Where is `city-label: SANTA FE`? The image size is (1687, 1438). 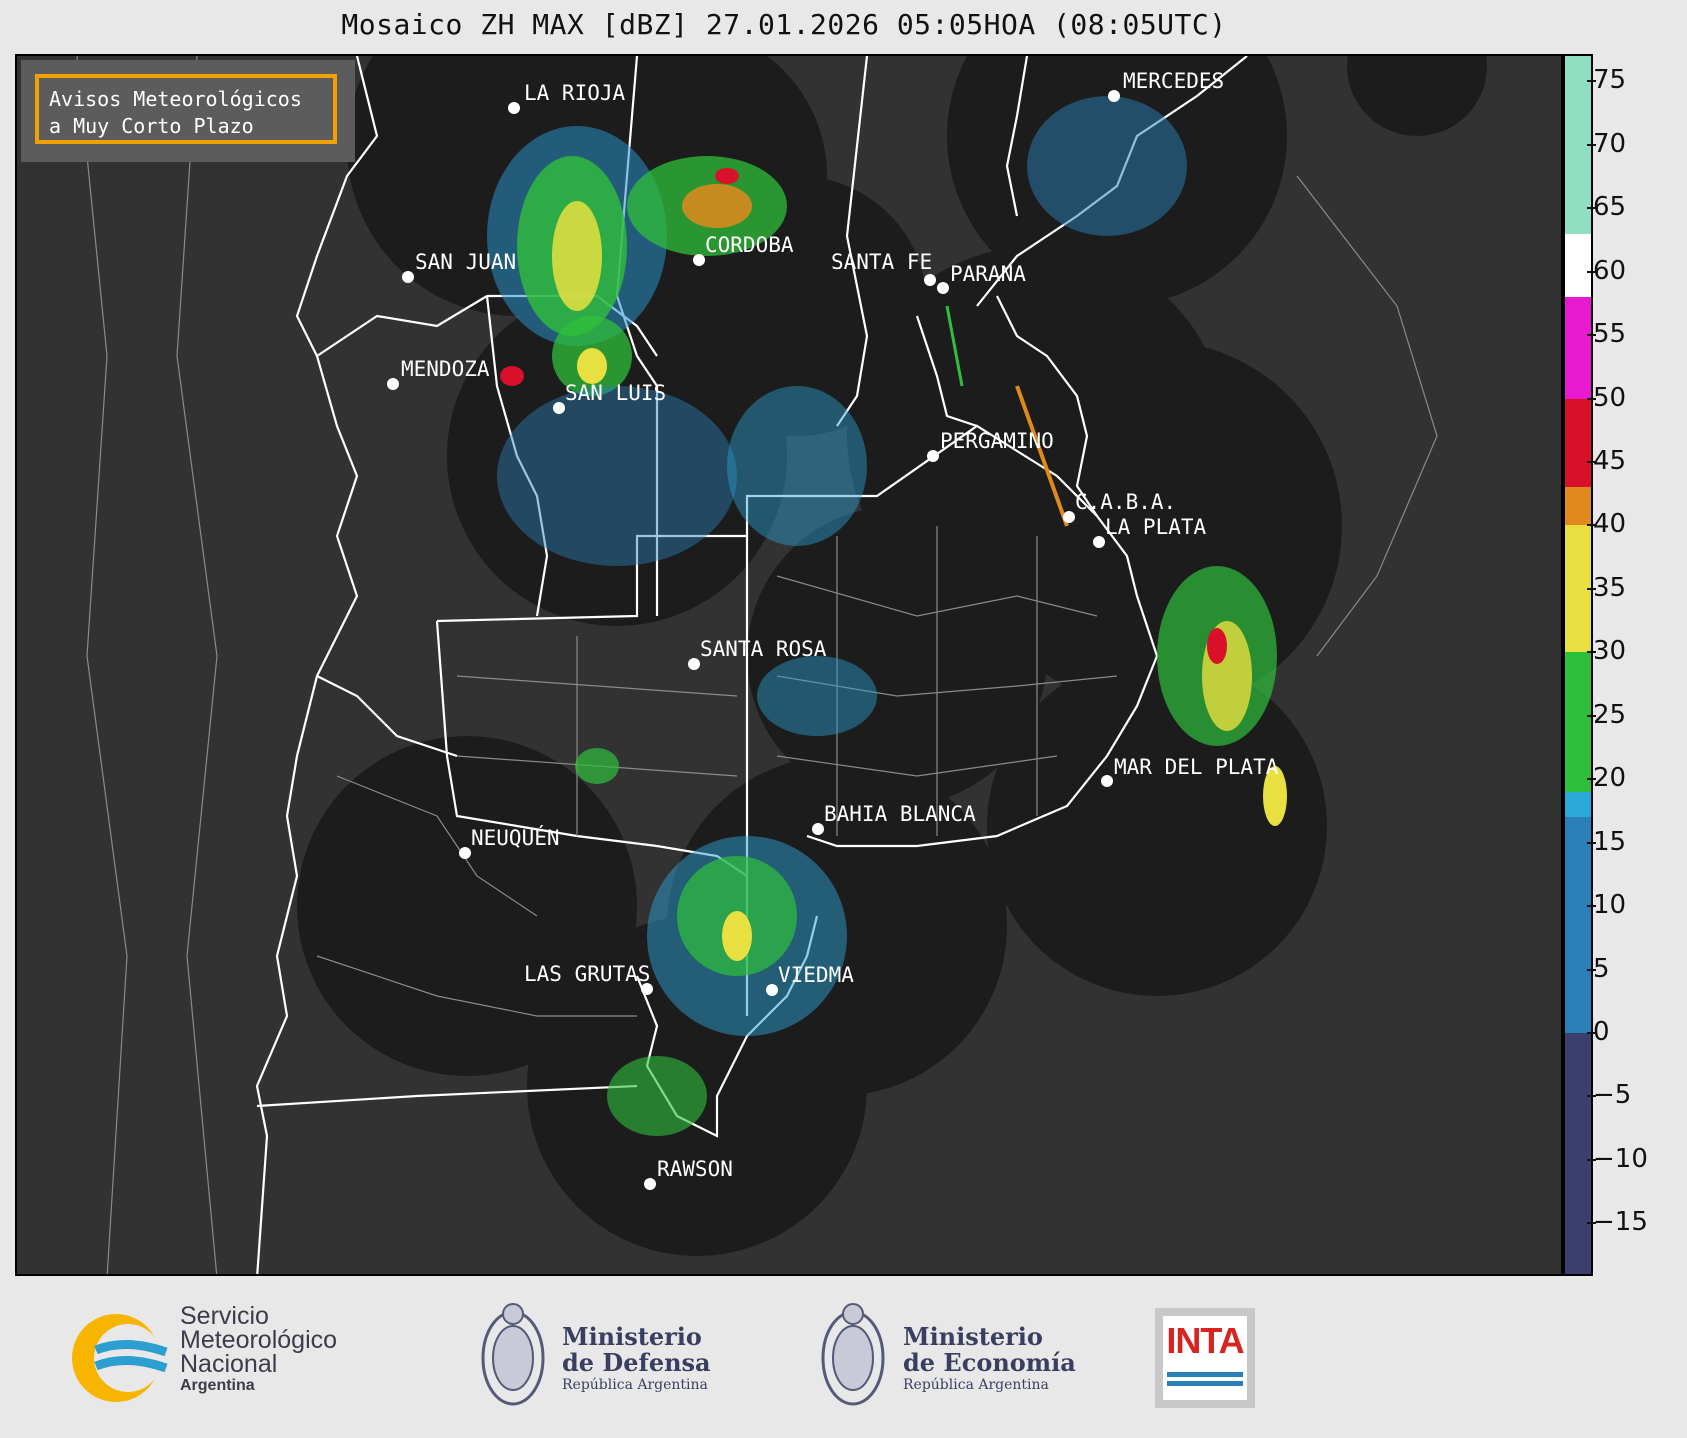
city-label: SANTA FE is located at coordinates (881, 262).